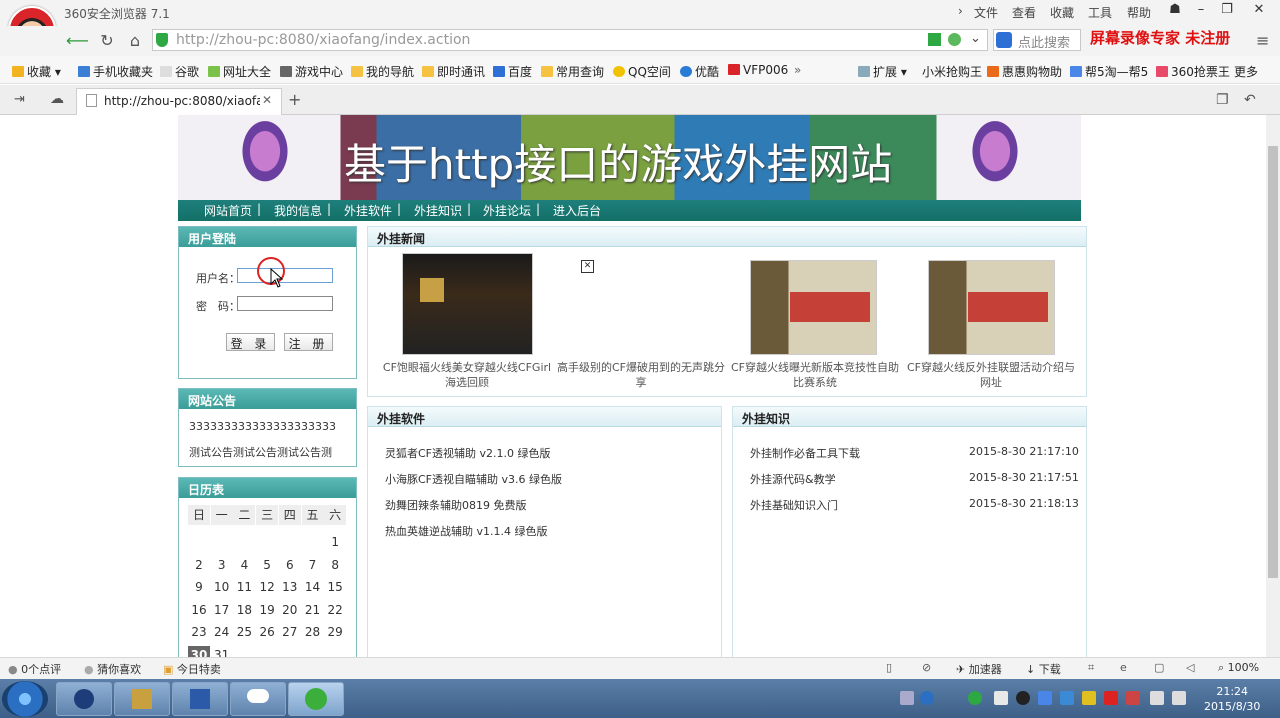 This screenshot has height=718, width=1280. I want to click on sidebar-toggle-icon: ⇥, so click(19, 99).